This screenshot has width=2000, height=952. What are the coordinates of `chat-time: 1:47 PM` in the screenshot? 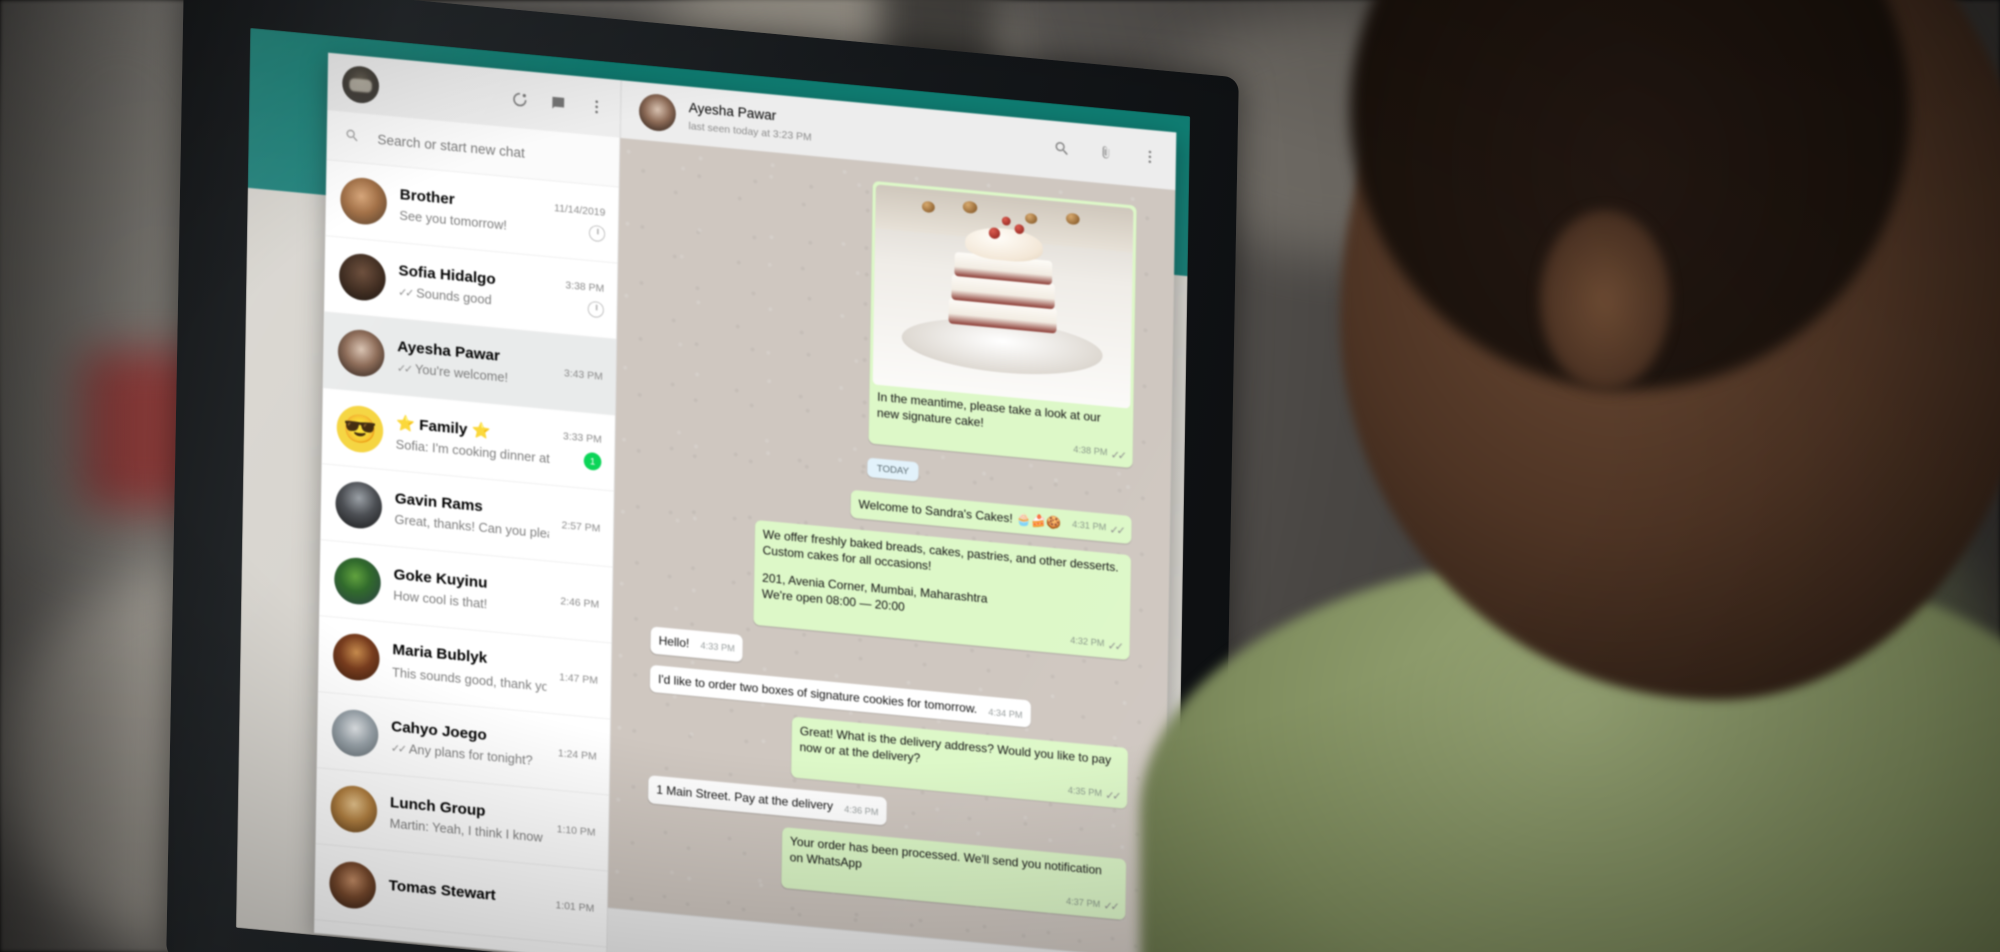 It's located at (579, 678).